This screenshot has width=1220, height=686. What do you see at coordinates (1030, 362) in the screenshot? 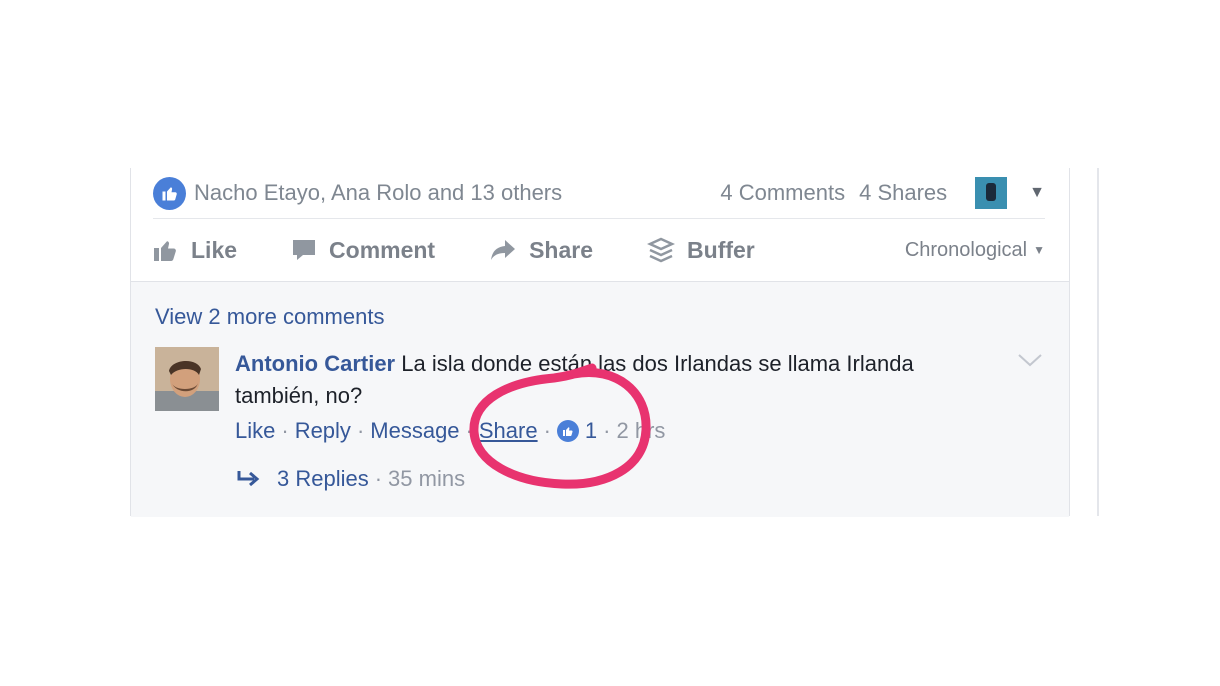
I see `comment-options-chevron-icon` at bounding box center [1030, 362].